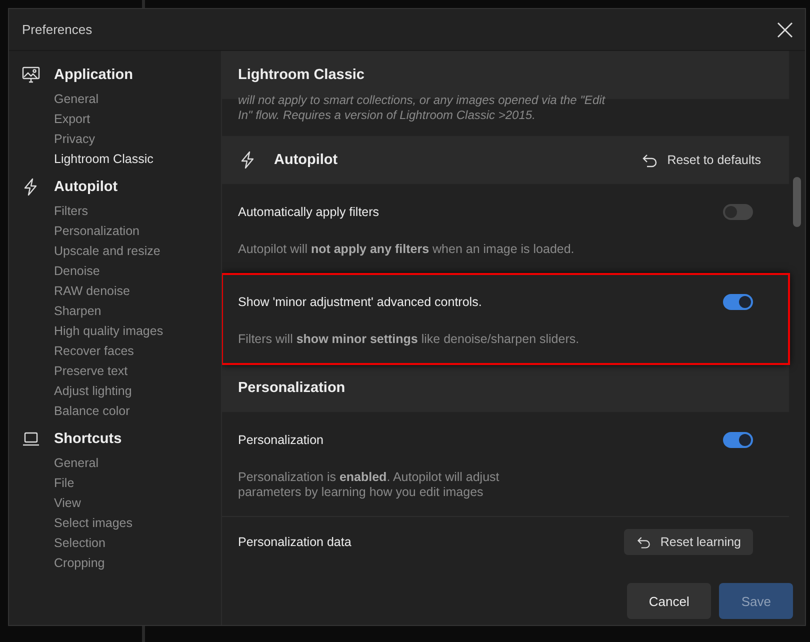  What do you see at coordinates (137, 563) in the screenshot?
I see `sidebar-item: Cropping` at bounding box center [137, 563].